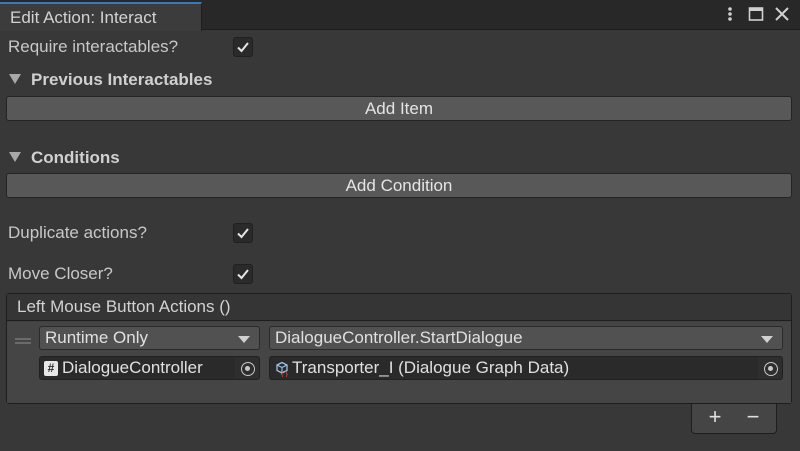 This screenshot has width=800, height=451. What do you see at coordinates (23, 341) in the screenshot?
I see `drag-handle-icon` at bounding box center [23, 341].